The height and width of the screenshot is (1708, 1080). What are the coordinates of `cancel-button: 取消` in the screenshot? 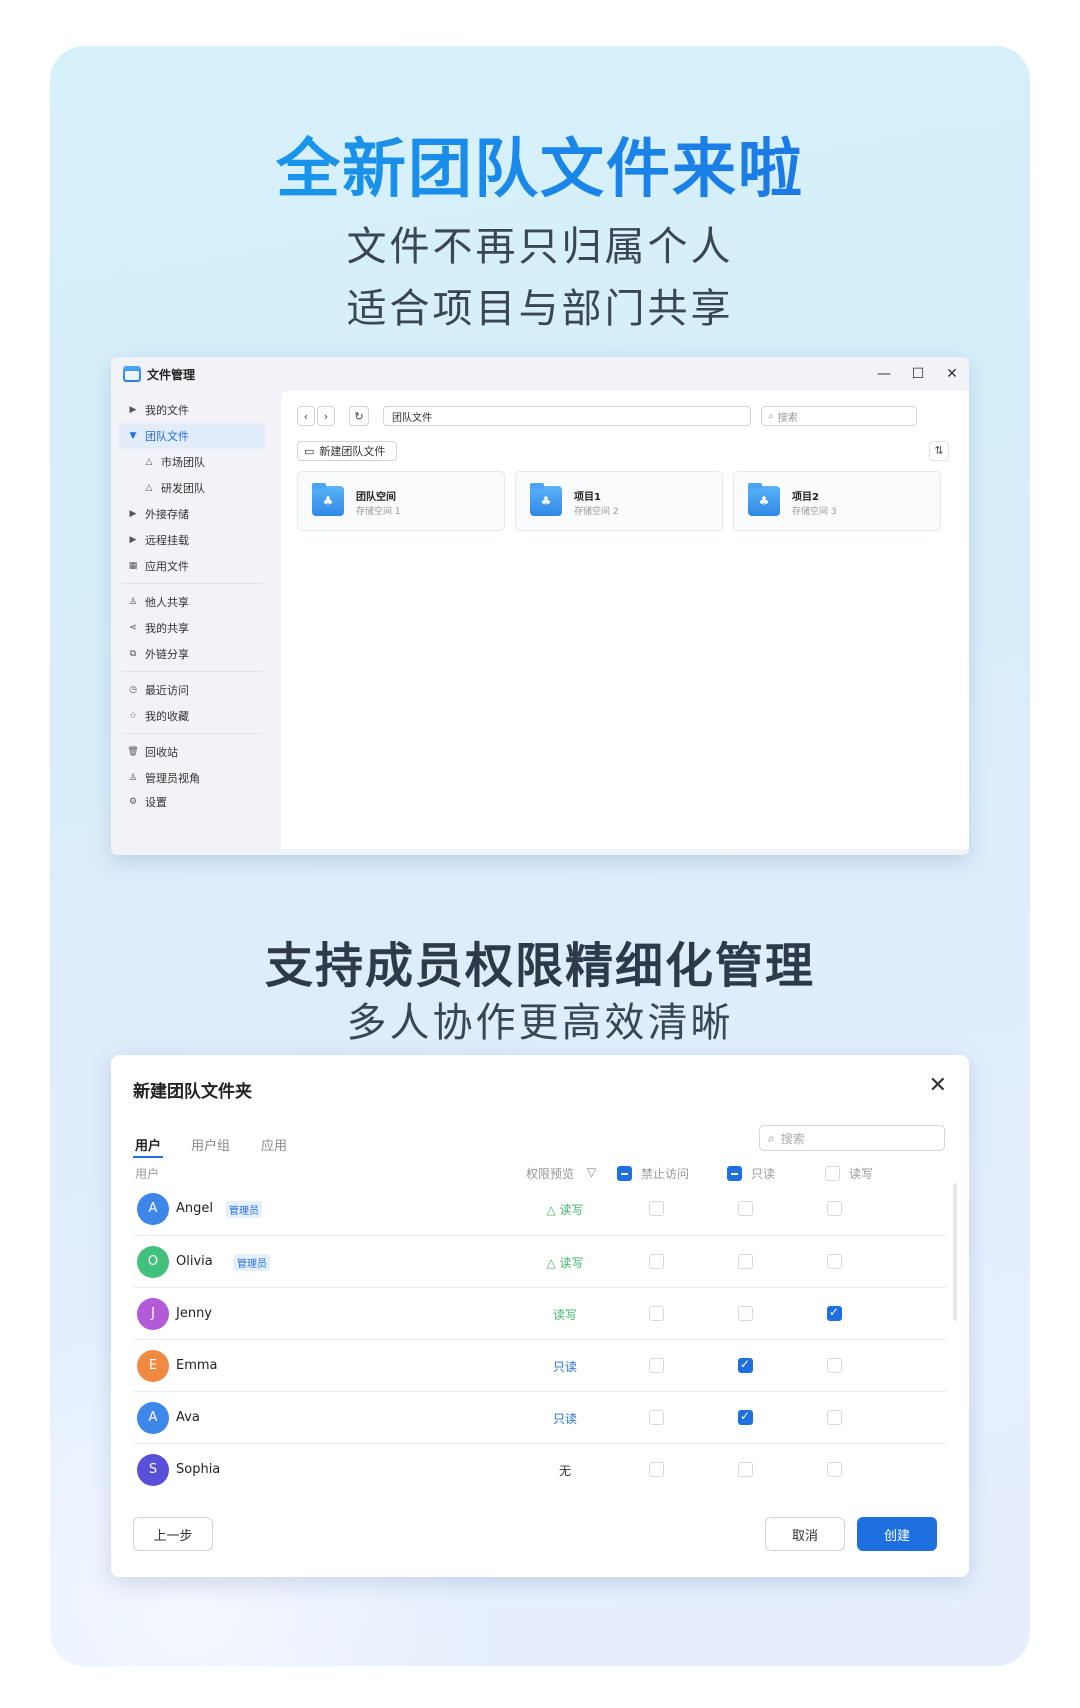 It's located at (805, 1534).